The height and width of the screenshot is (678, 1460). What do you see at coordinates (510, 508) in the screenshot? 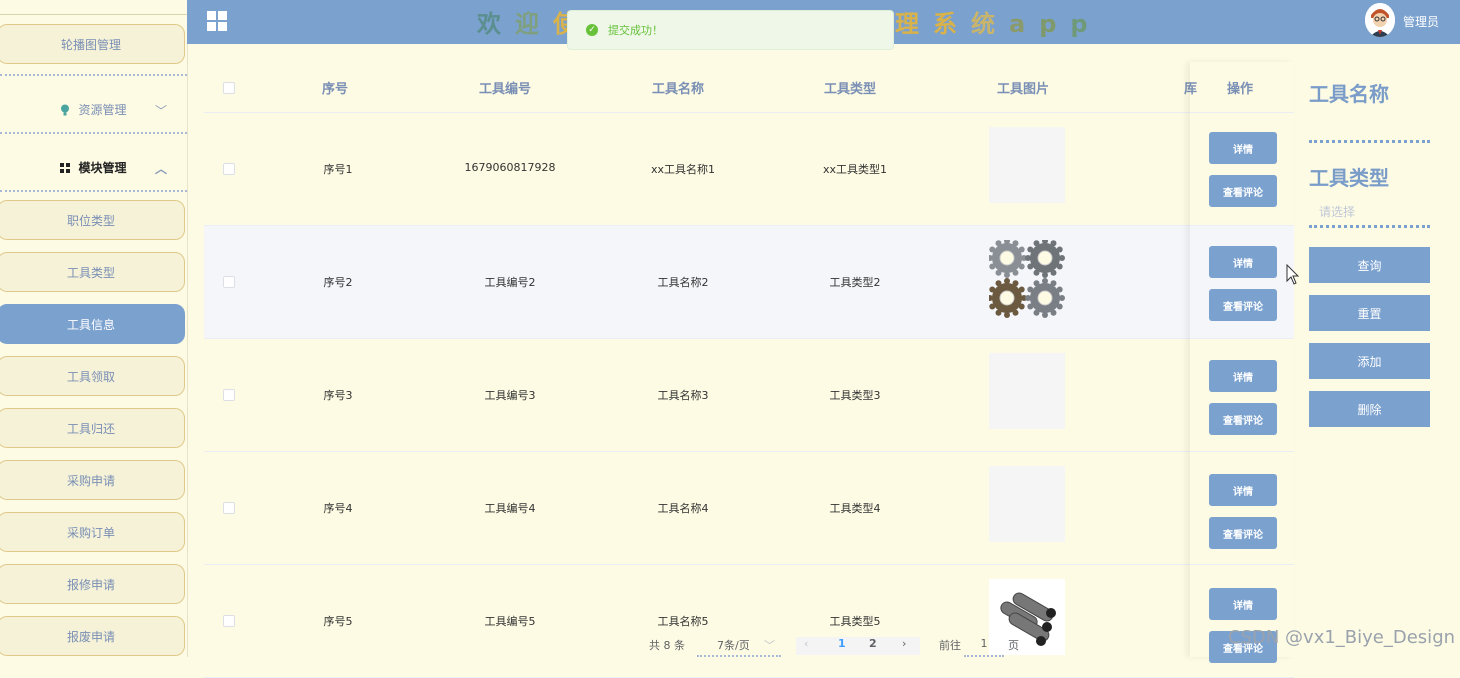
I see `table-cell-code: 工具编号4` at bounding box center [510, 508].